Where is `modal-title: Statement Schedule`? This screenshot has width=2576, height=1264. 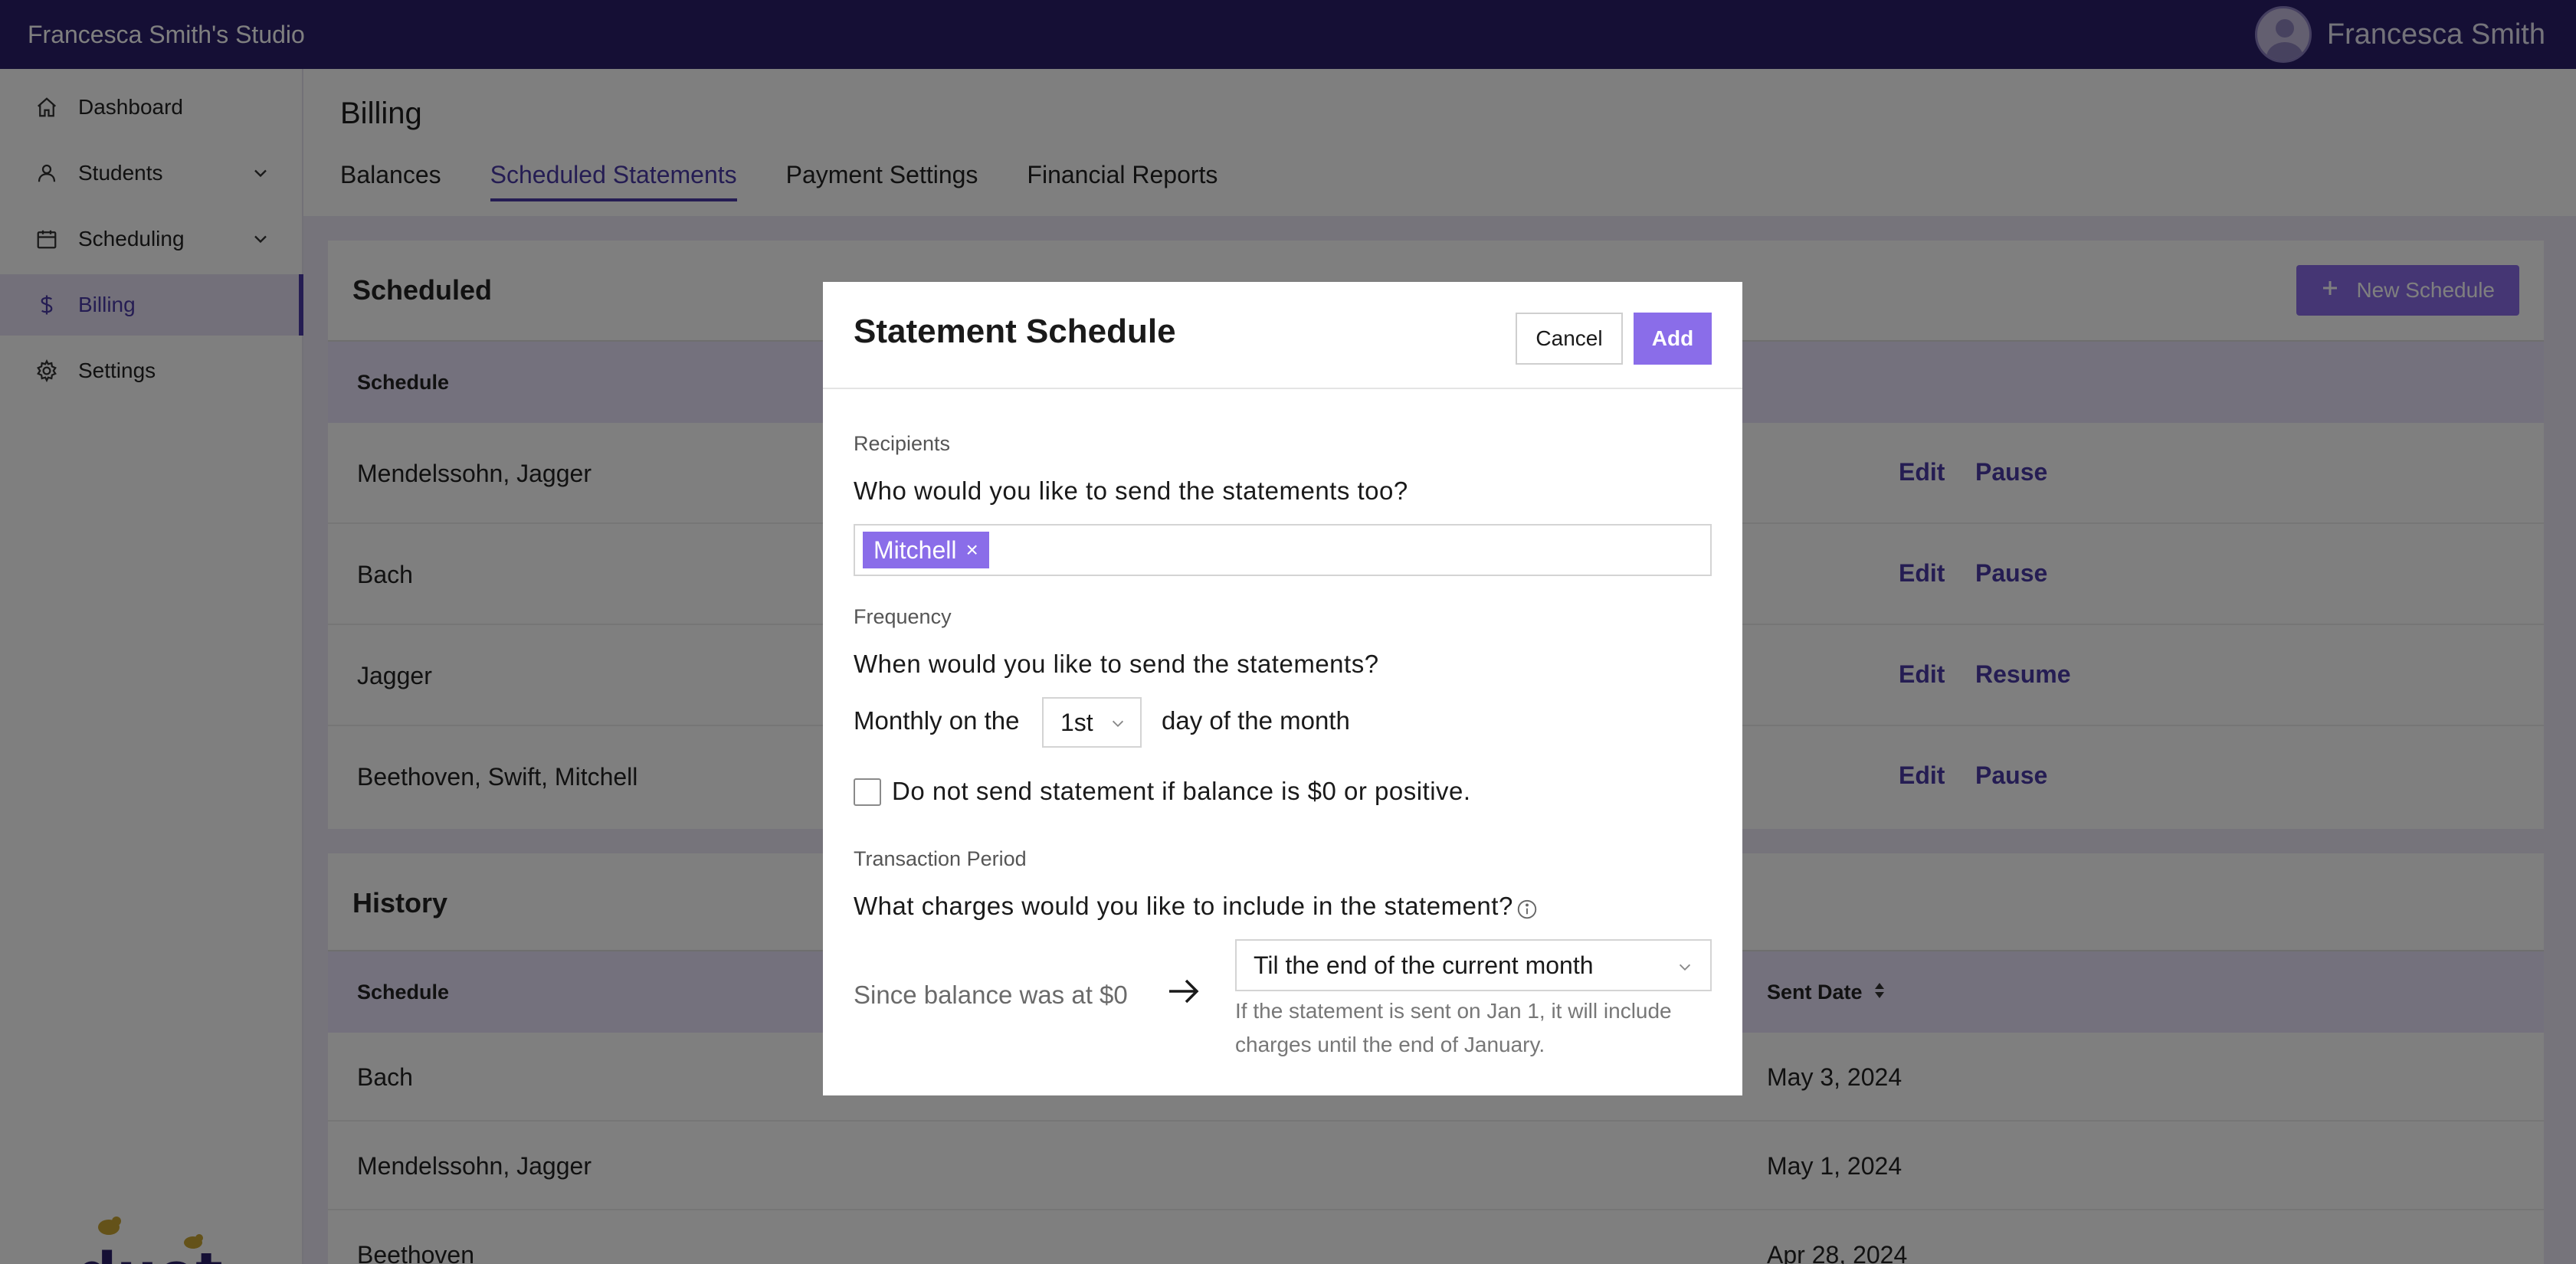 modal-title: Statement Schedule is located at coordinates (1015, 332).